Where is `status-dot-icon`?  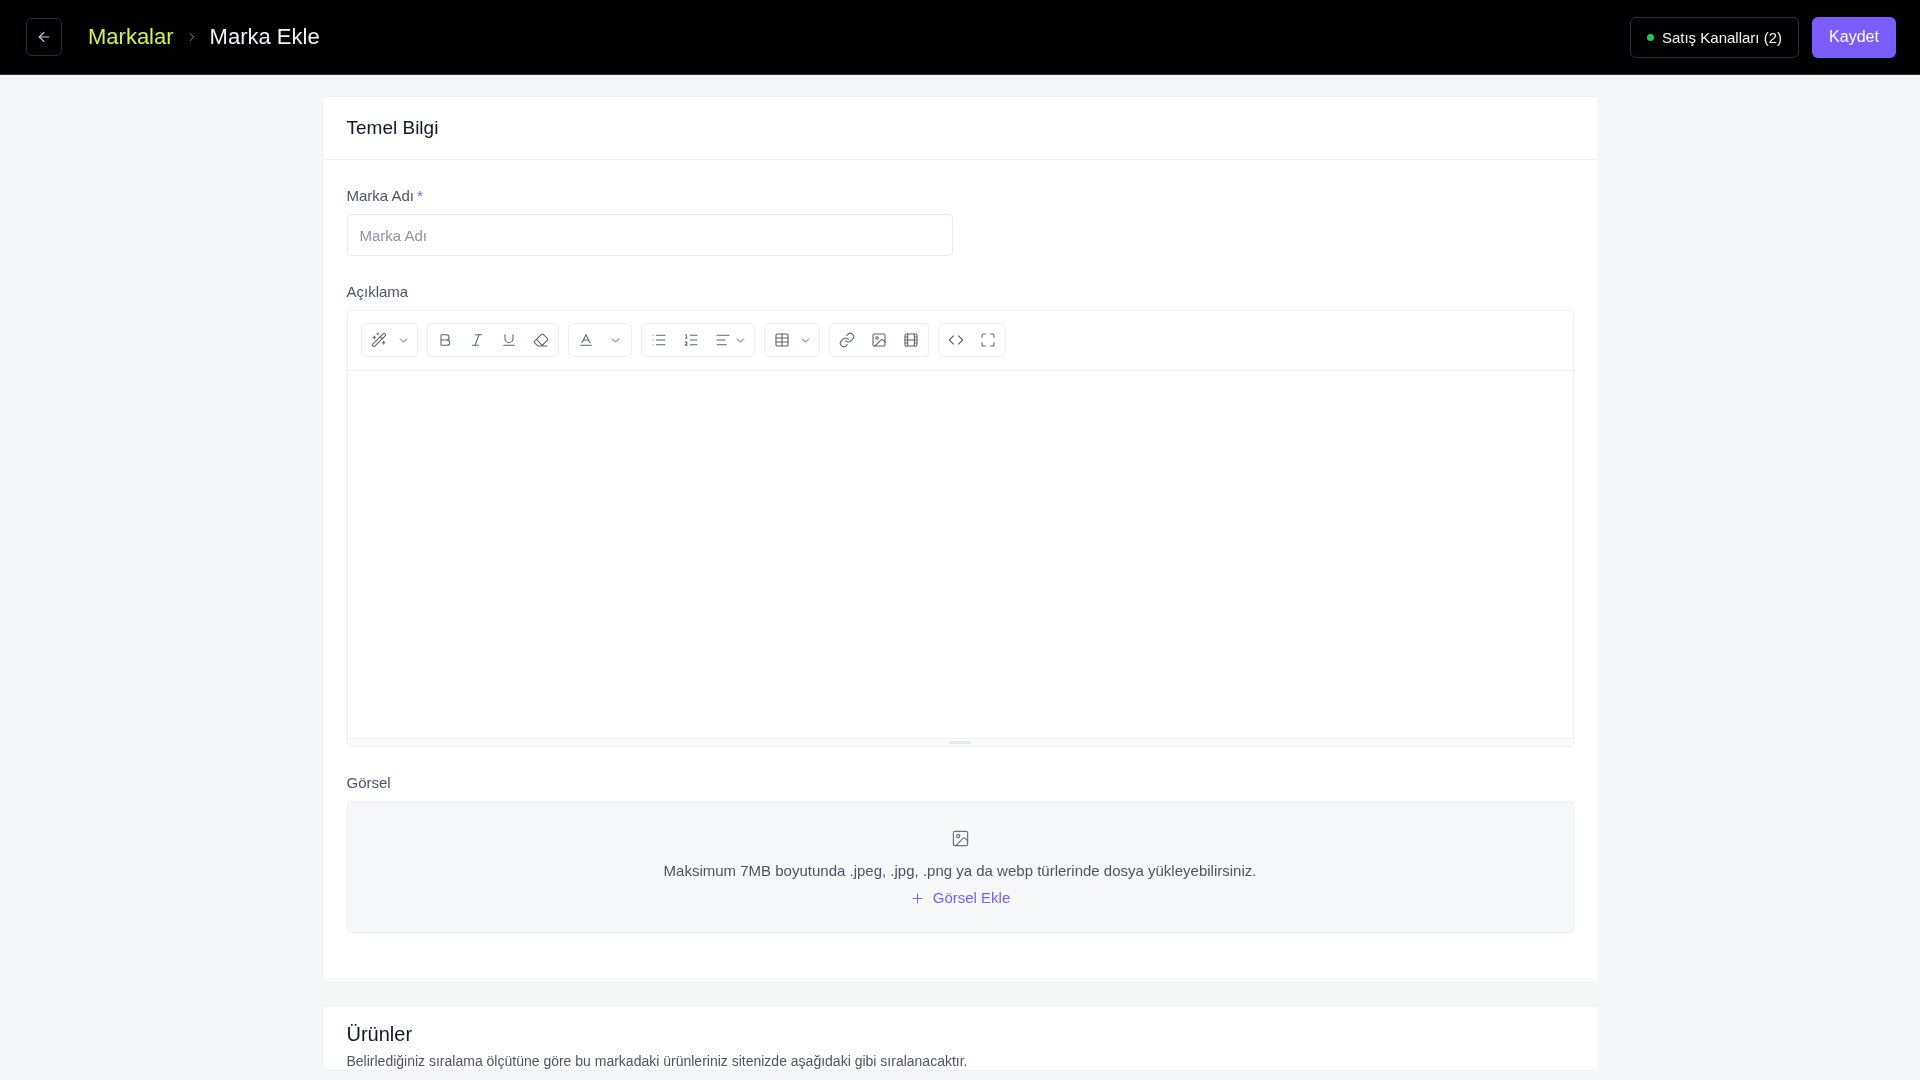 status-dot-icon is located at coordinates (1650, 37).